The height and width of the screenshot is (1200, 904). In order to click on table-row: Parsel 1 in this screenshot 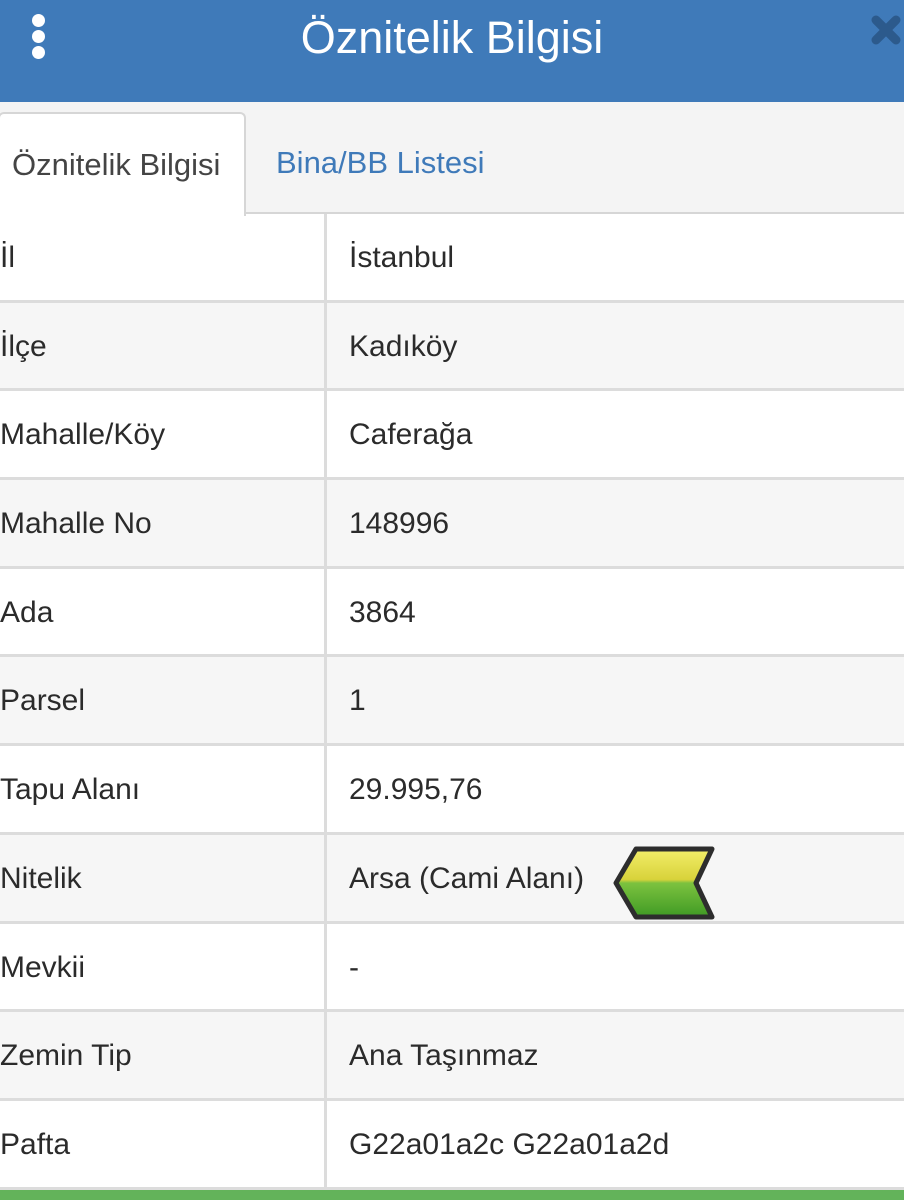, I will do `click(452, 702)`.